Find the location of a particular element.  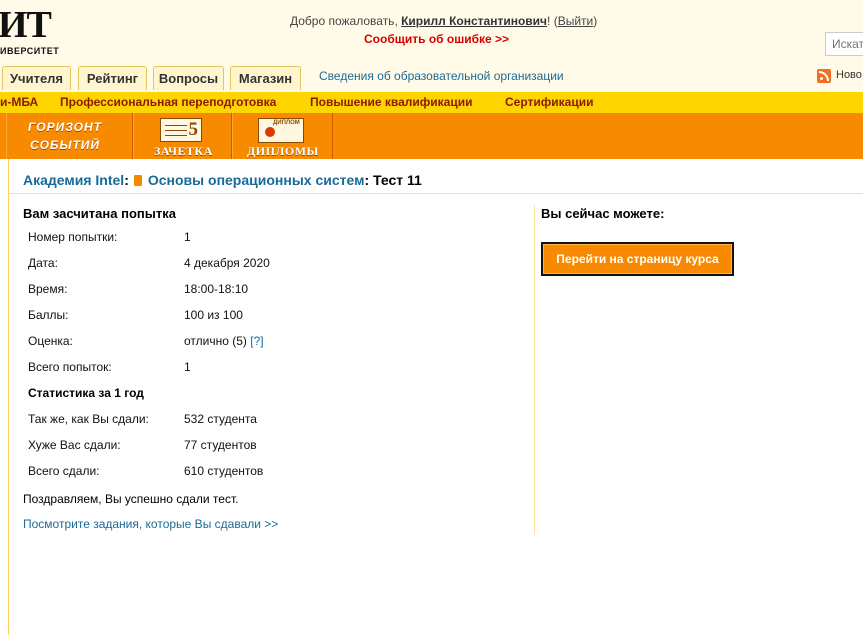

total-passed-label: Всего сдали: is located at coordinates (64, 471).